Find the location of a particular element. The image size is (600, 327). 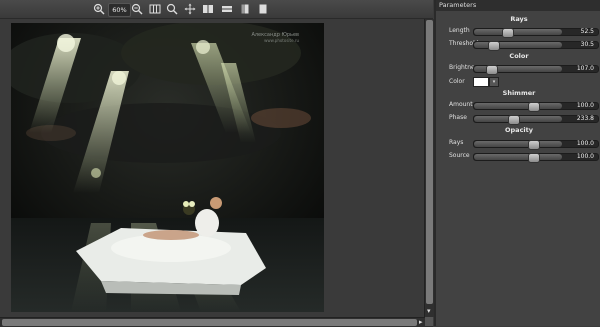

fit-icon is located at coordinates (155, 9).